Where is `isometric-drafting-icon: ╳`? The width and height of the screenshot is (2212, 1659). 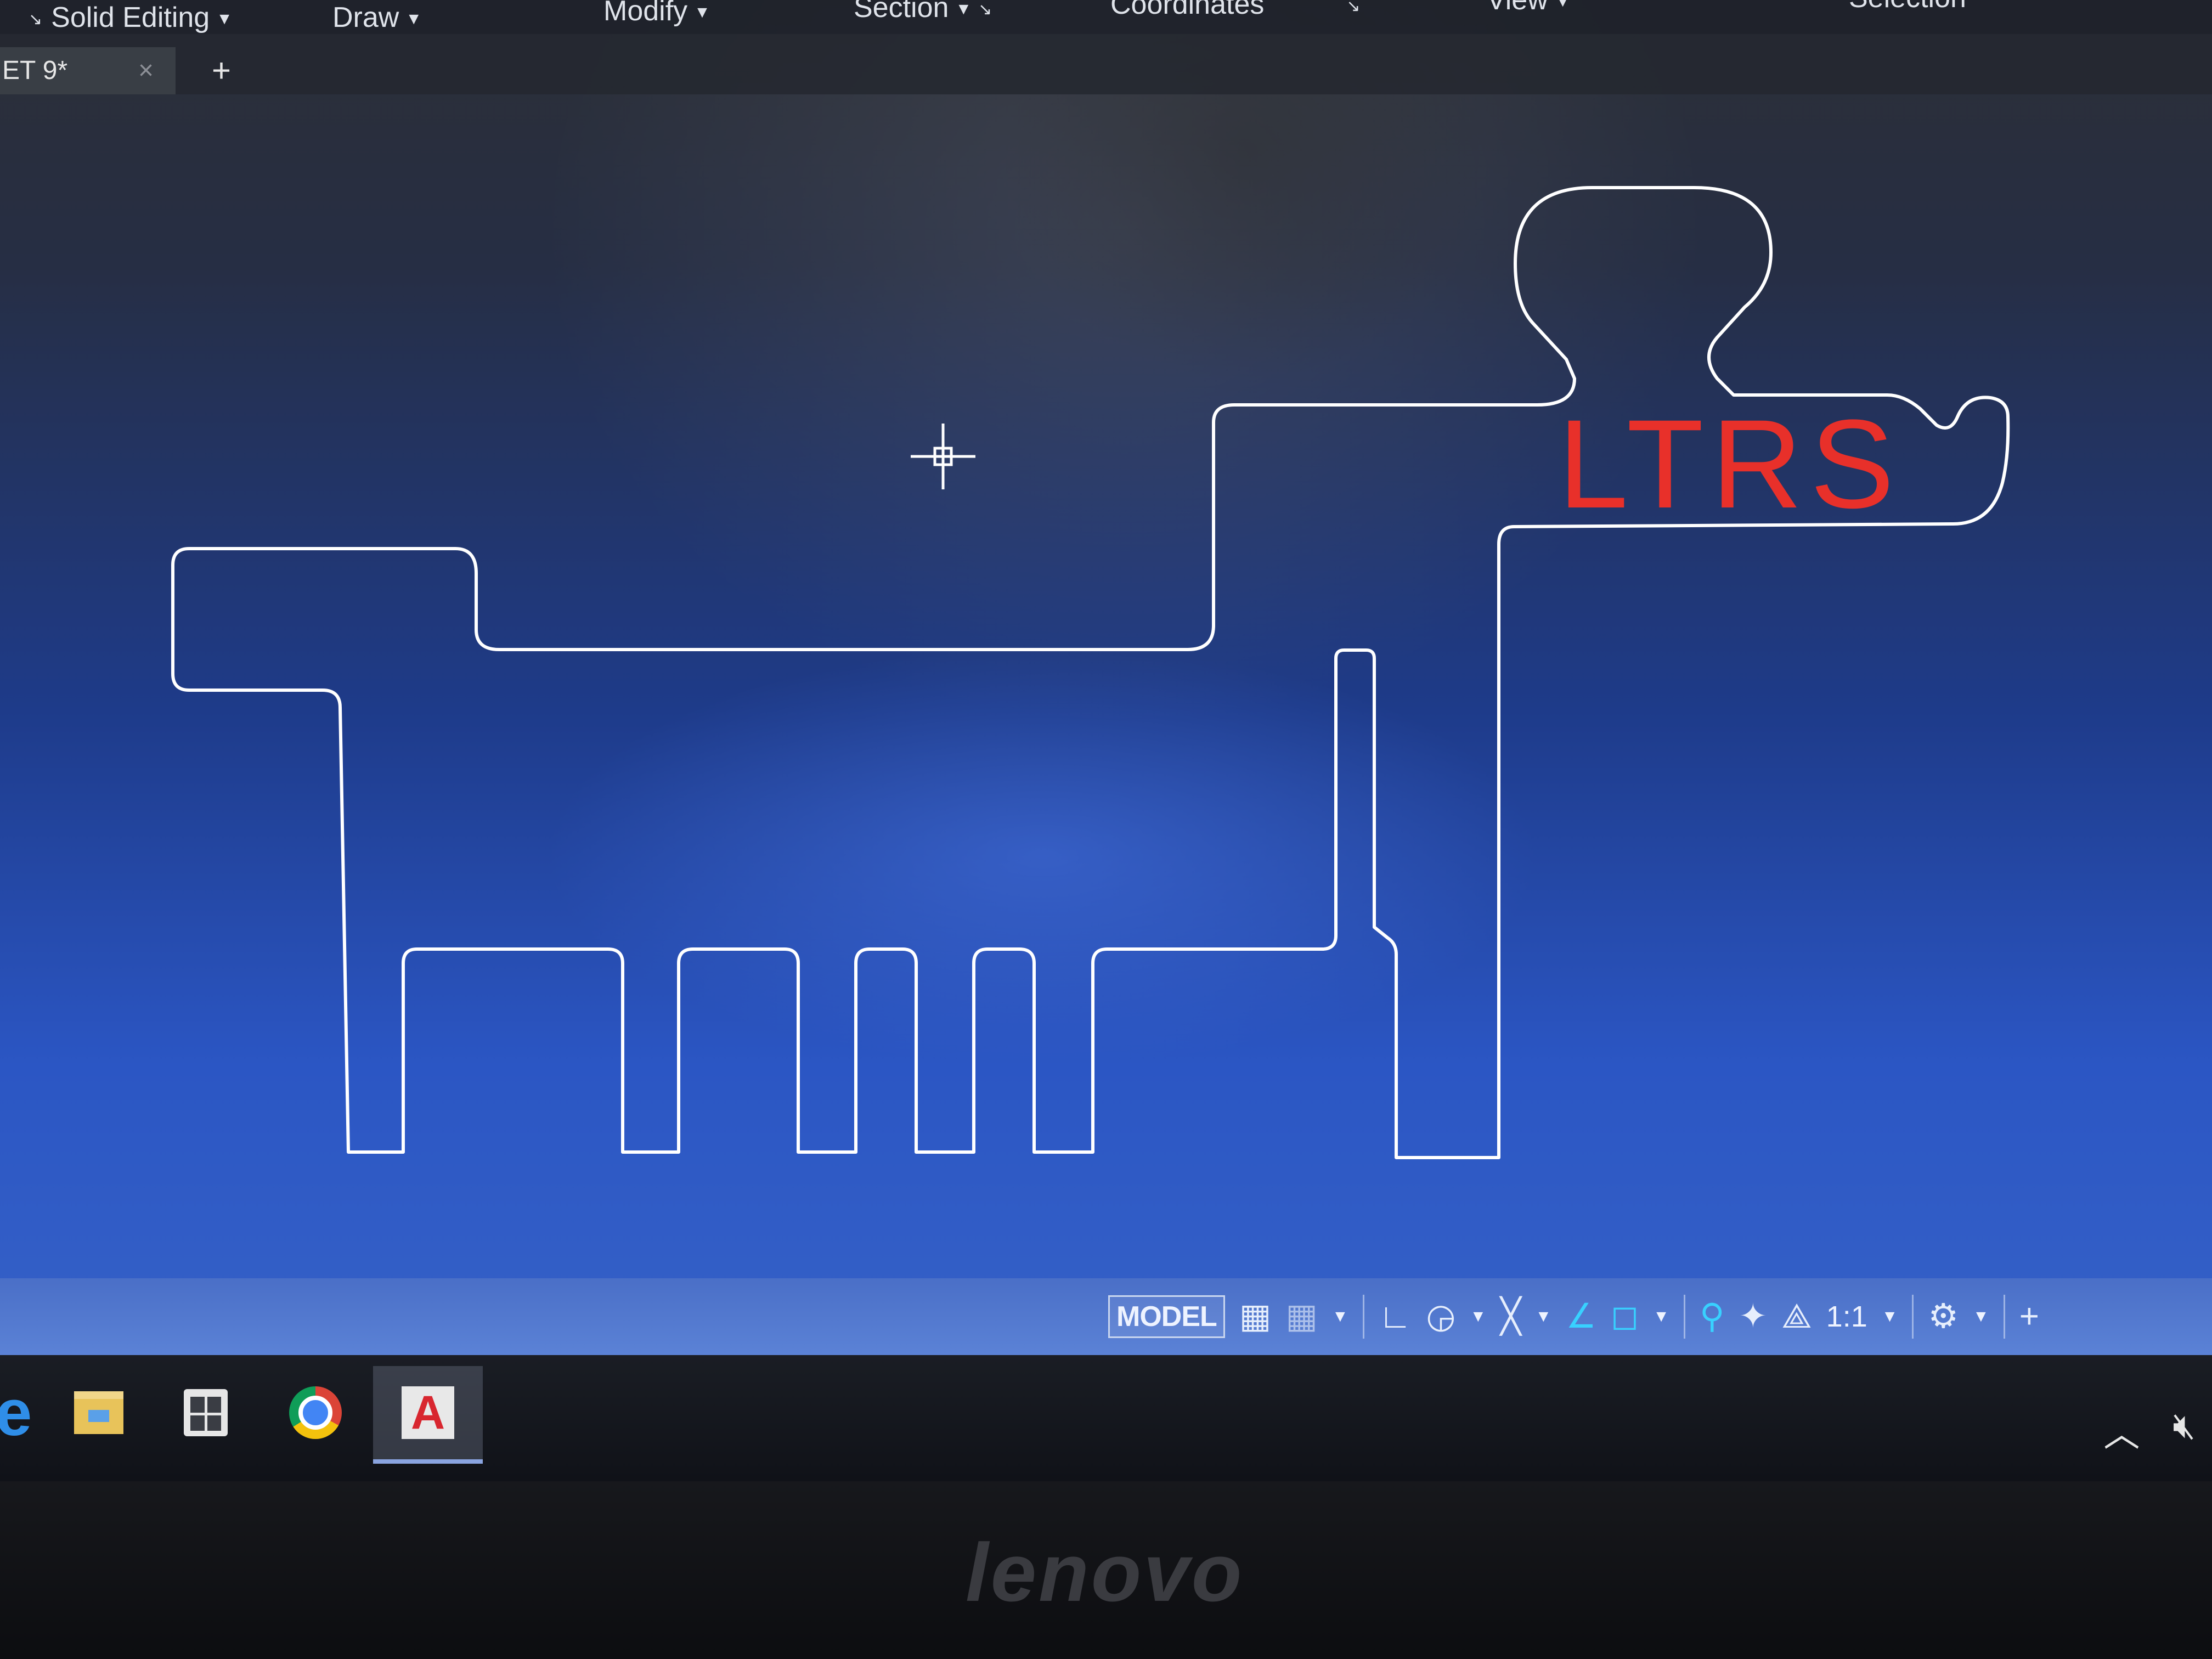 isometric-drafting-icon: ╳ is located at coordinates (1510, 1317).